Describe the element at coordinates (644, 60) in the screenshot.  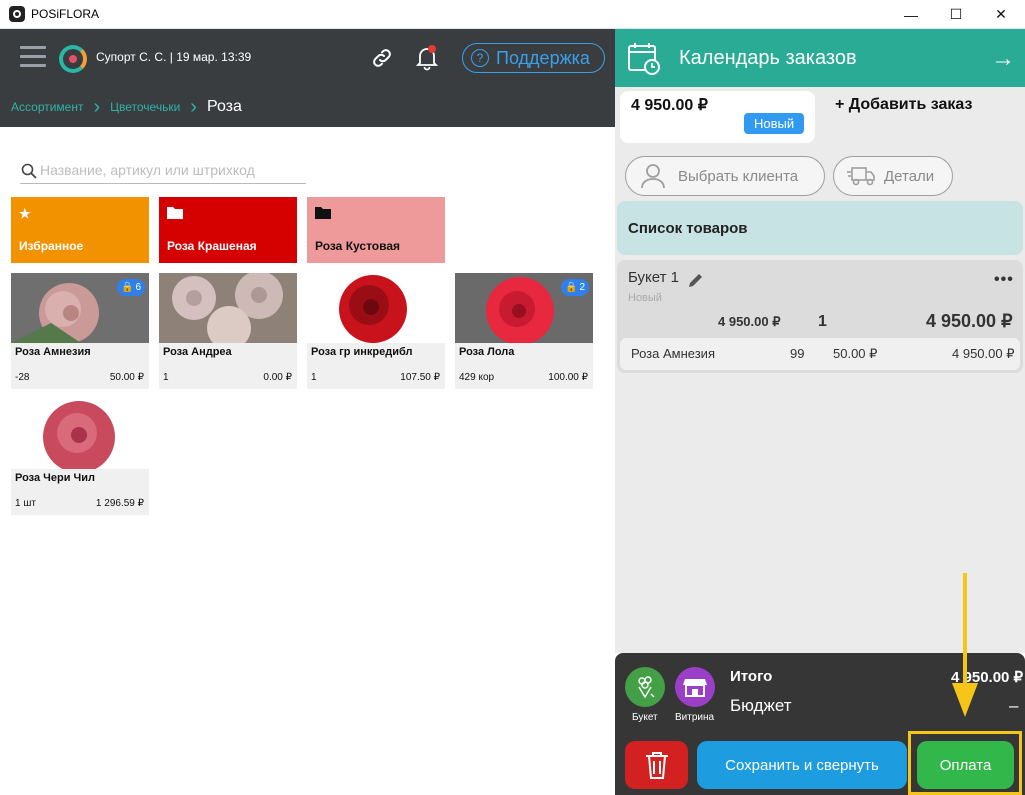
I see `calendar-icon` at that location.